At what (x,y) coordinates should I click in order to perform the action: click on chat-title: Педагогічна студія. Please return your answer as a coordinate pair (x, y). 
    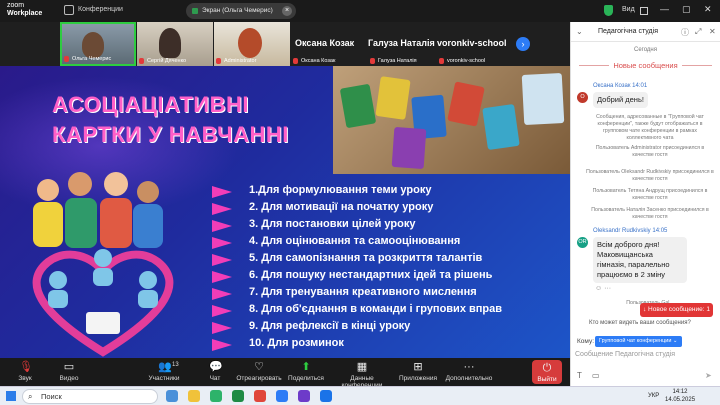
    Looking at the image, I should click on (628, 31).